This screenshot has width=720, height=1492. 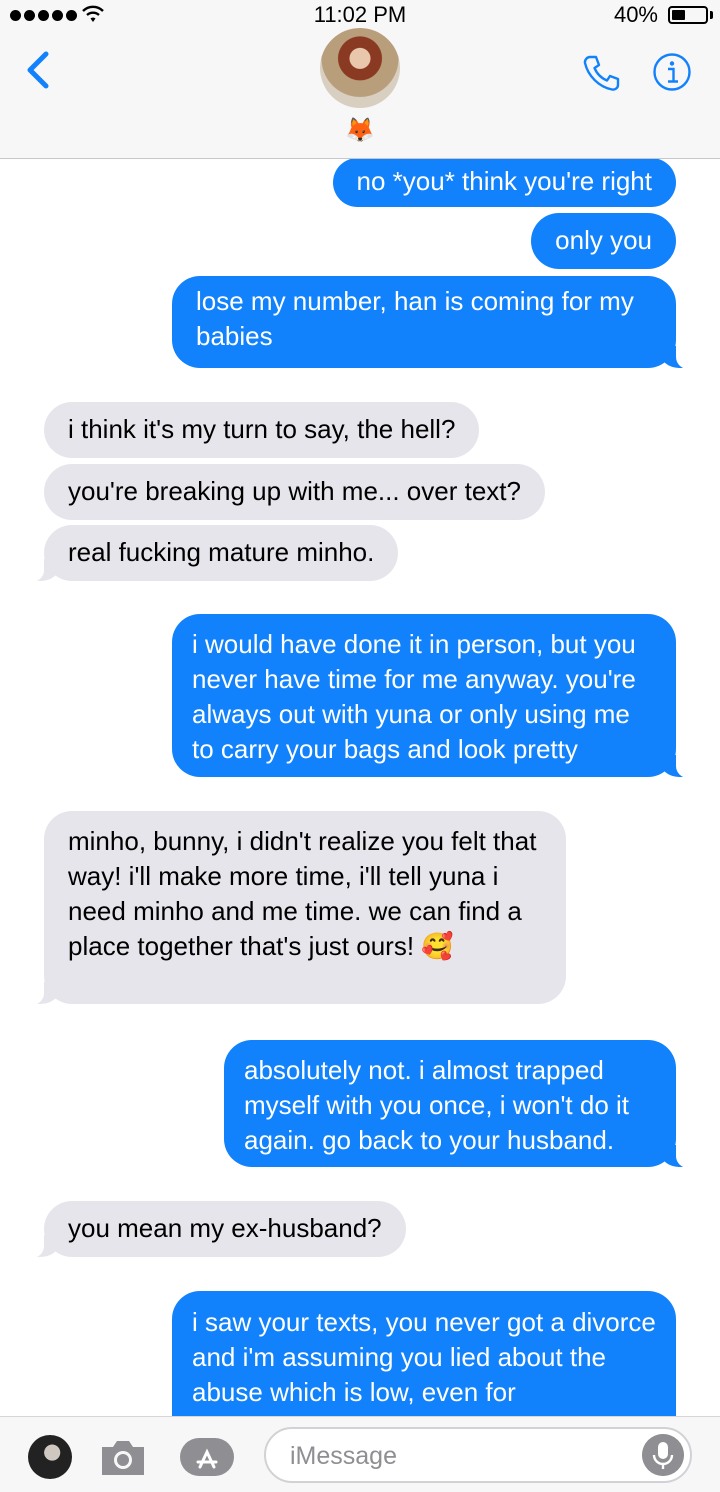 I want to click on message-bubble: i think it's my turn to say, the hell?, so click(x=262, y=430).